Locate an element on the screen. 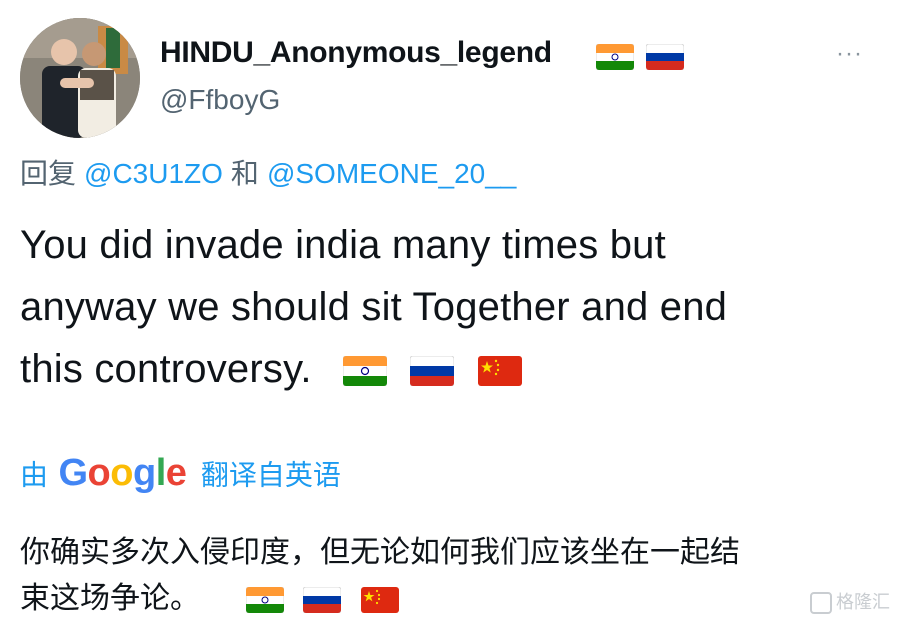 The width and height of the screenshot is (900, 622). google-logo: Google is located at coordinates (122, 473).